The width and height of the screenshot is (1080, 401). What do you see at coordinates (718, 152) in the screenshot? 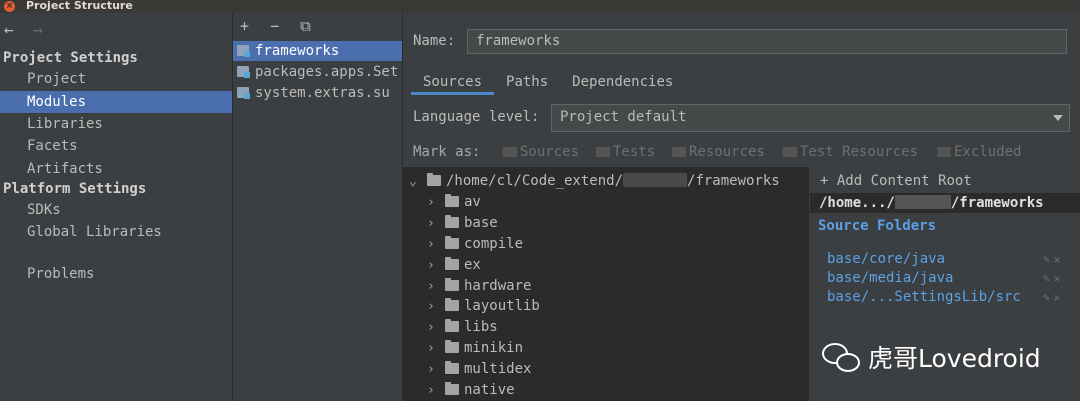
I see `mark-as-resources-button: Resources` at bounding box center [718, 152].